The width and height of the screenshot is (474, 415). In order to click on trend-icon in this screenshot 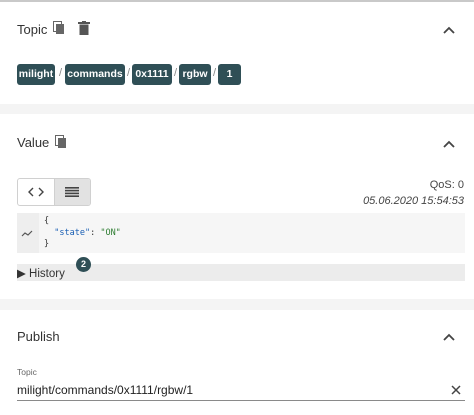, I will do `click(27, 233)`.